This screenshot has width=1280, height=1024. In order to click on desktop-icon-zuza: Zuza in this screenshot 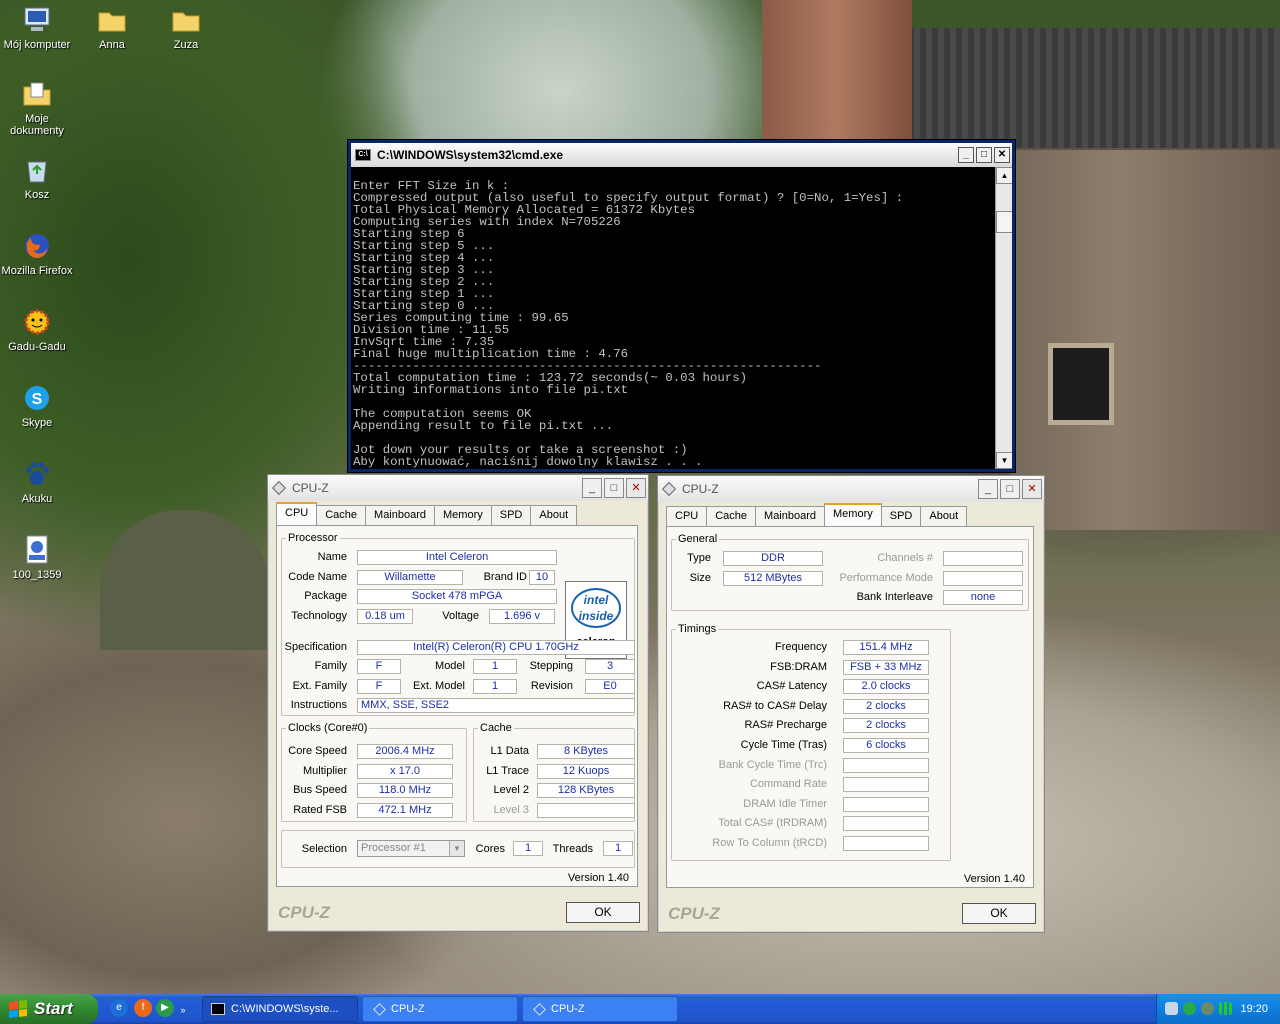, I will do `click(186, 27)`.